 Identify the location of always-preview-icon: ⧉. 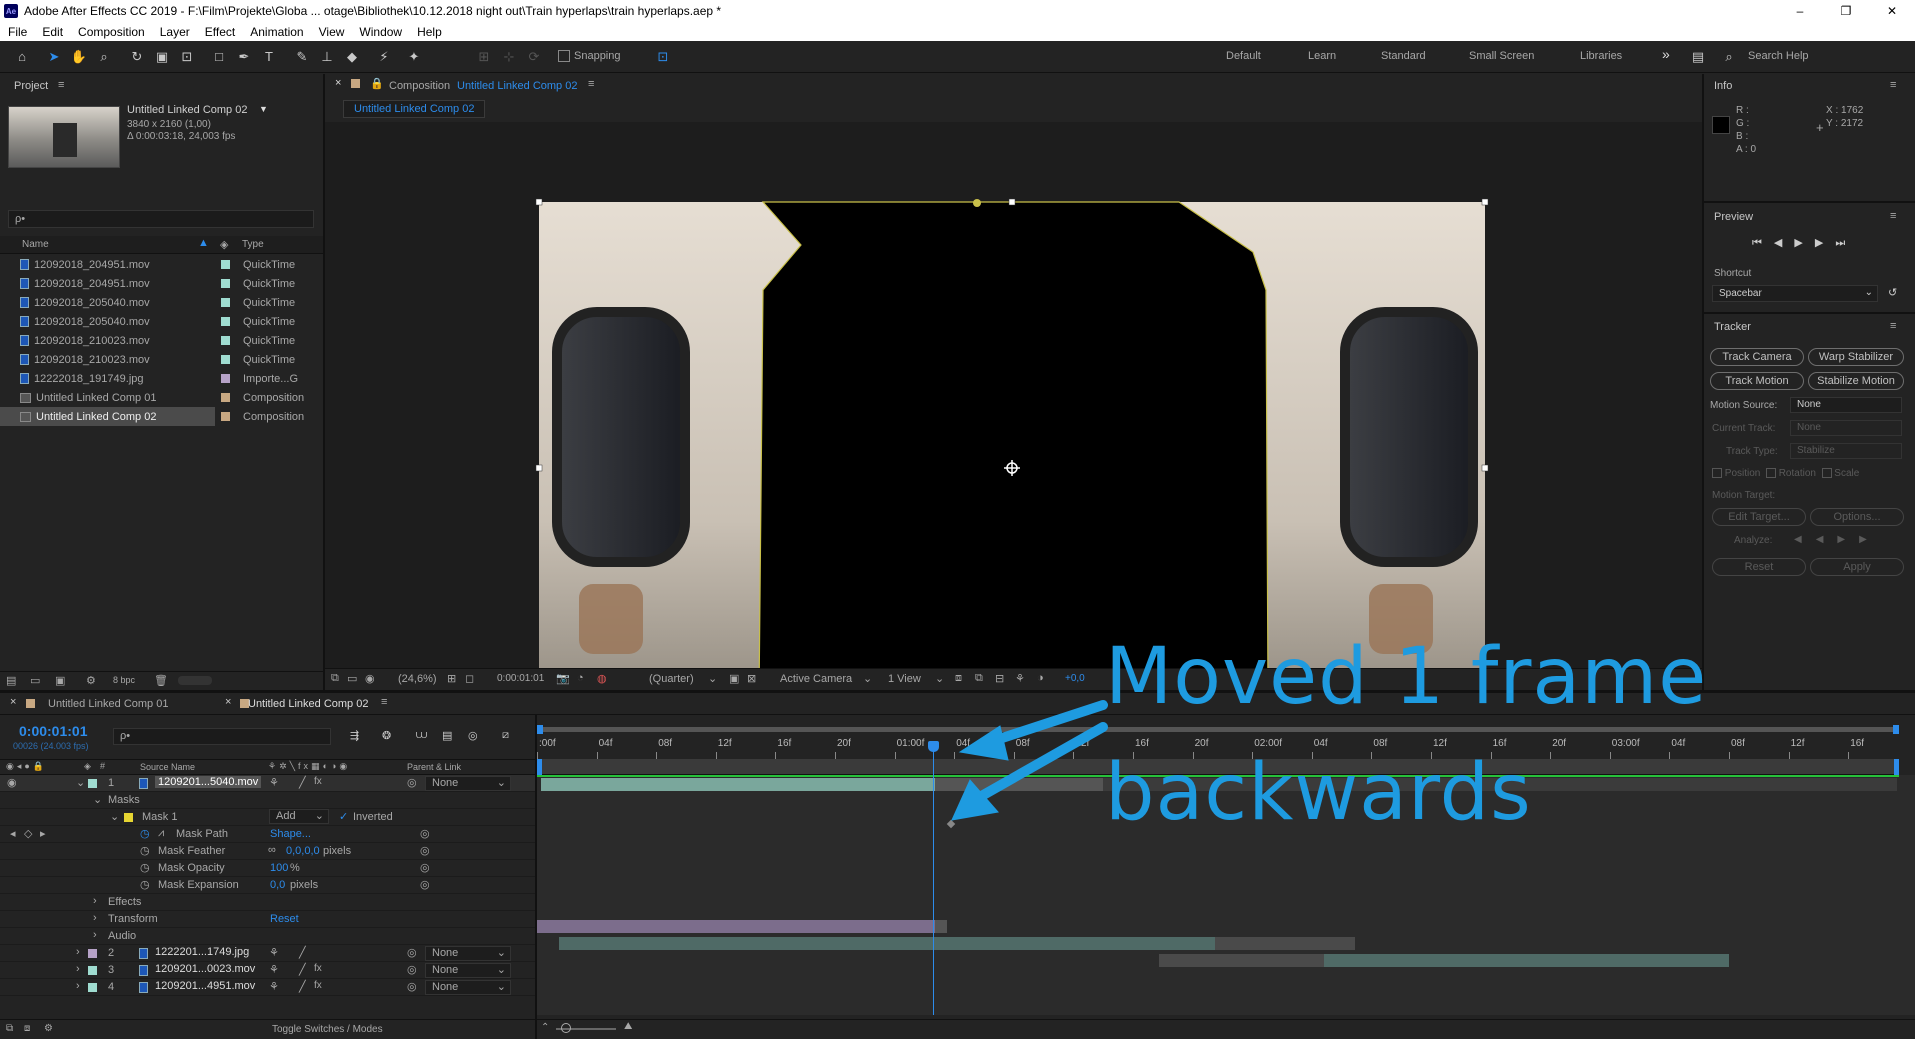
(335, 678).